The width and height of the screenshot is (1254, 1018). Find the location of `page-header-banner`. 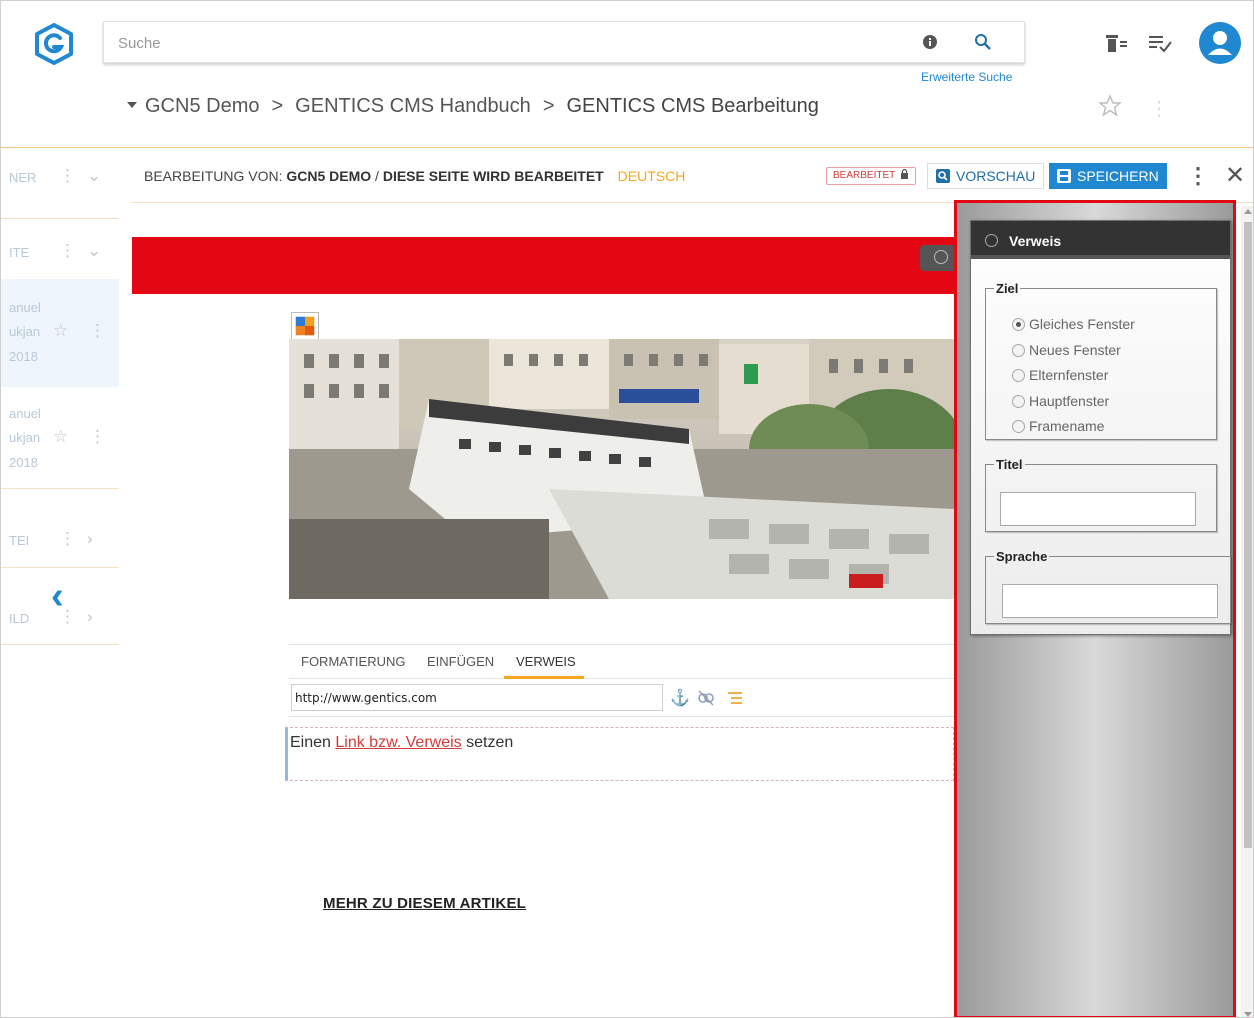

page-header-banner is located at coordinates (543, 265).